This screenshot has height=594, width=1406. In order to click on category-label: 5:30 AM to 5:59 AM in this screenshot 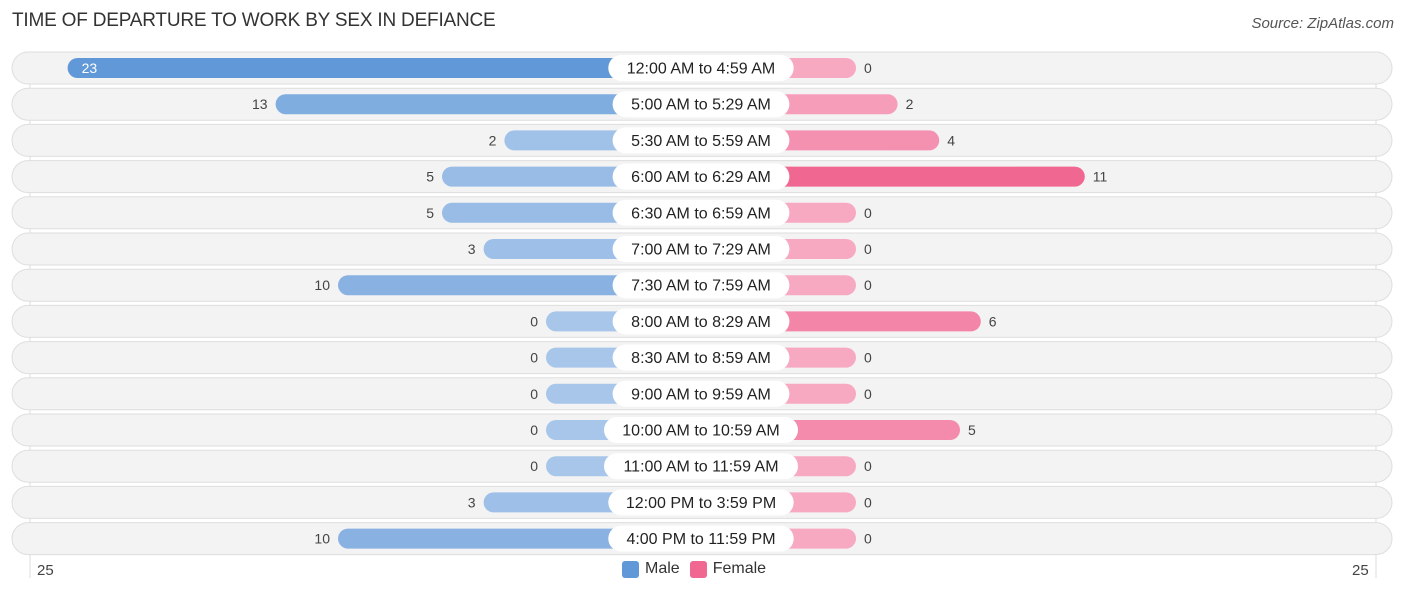, I will do `click(701, 141)`.